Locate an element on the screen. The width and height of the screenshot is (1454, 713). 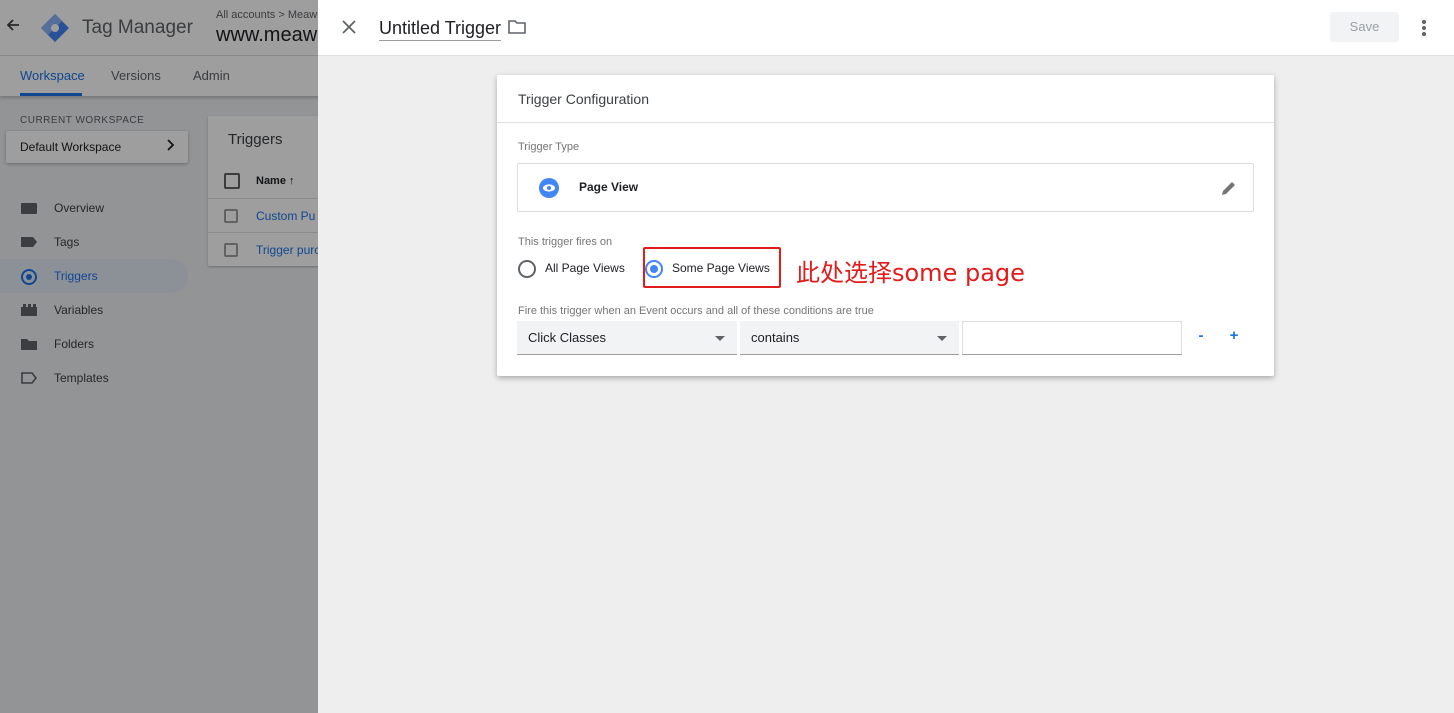
remove-condition-button: - is located at coordinates (1201, 337).